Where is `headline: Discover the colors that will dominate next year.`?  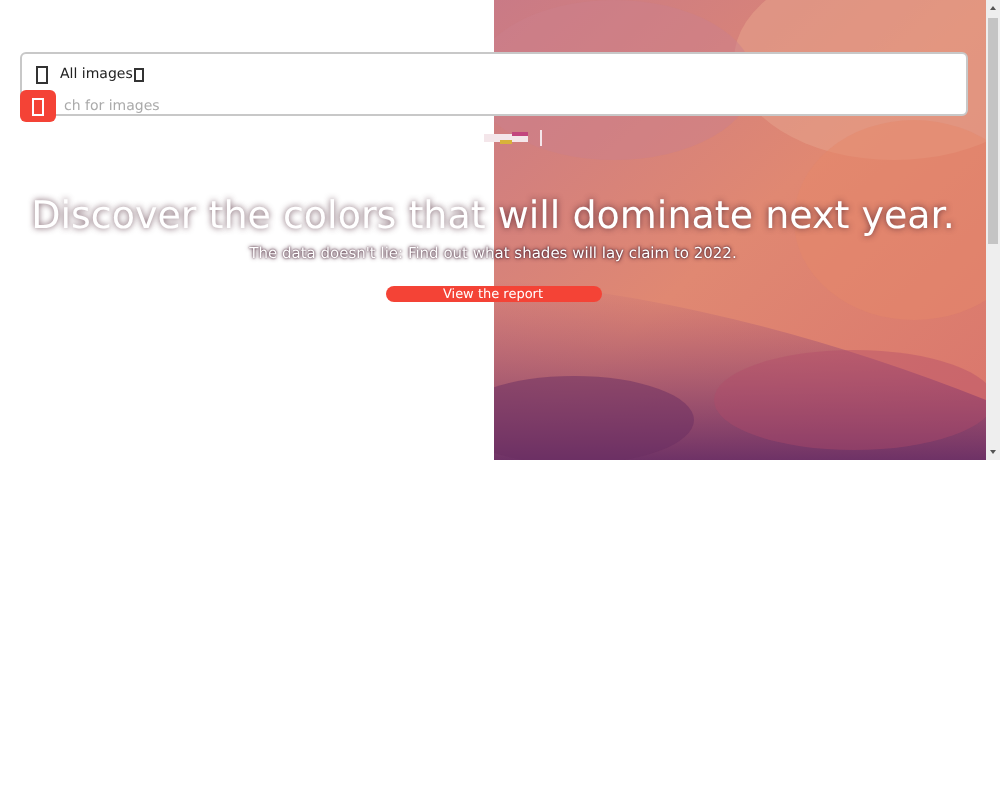 headline: Discover the colors that will dominate next year. is located at coordinates (493, 216).